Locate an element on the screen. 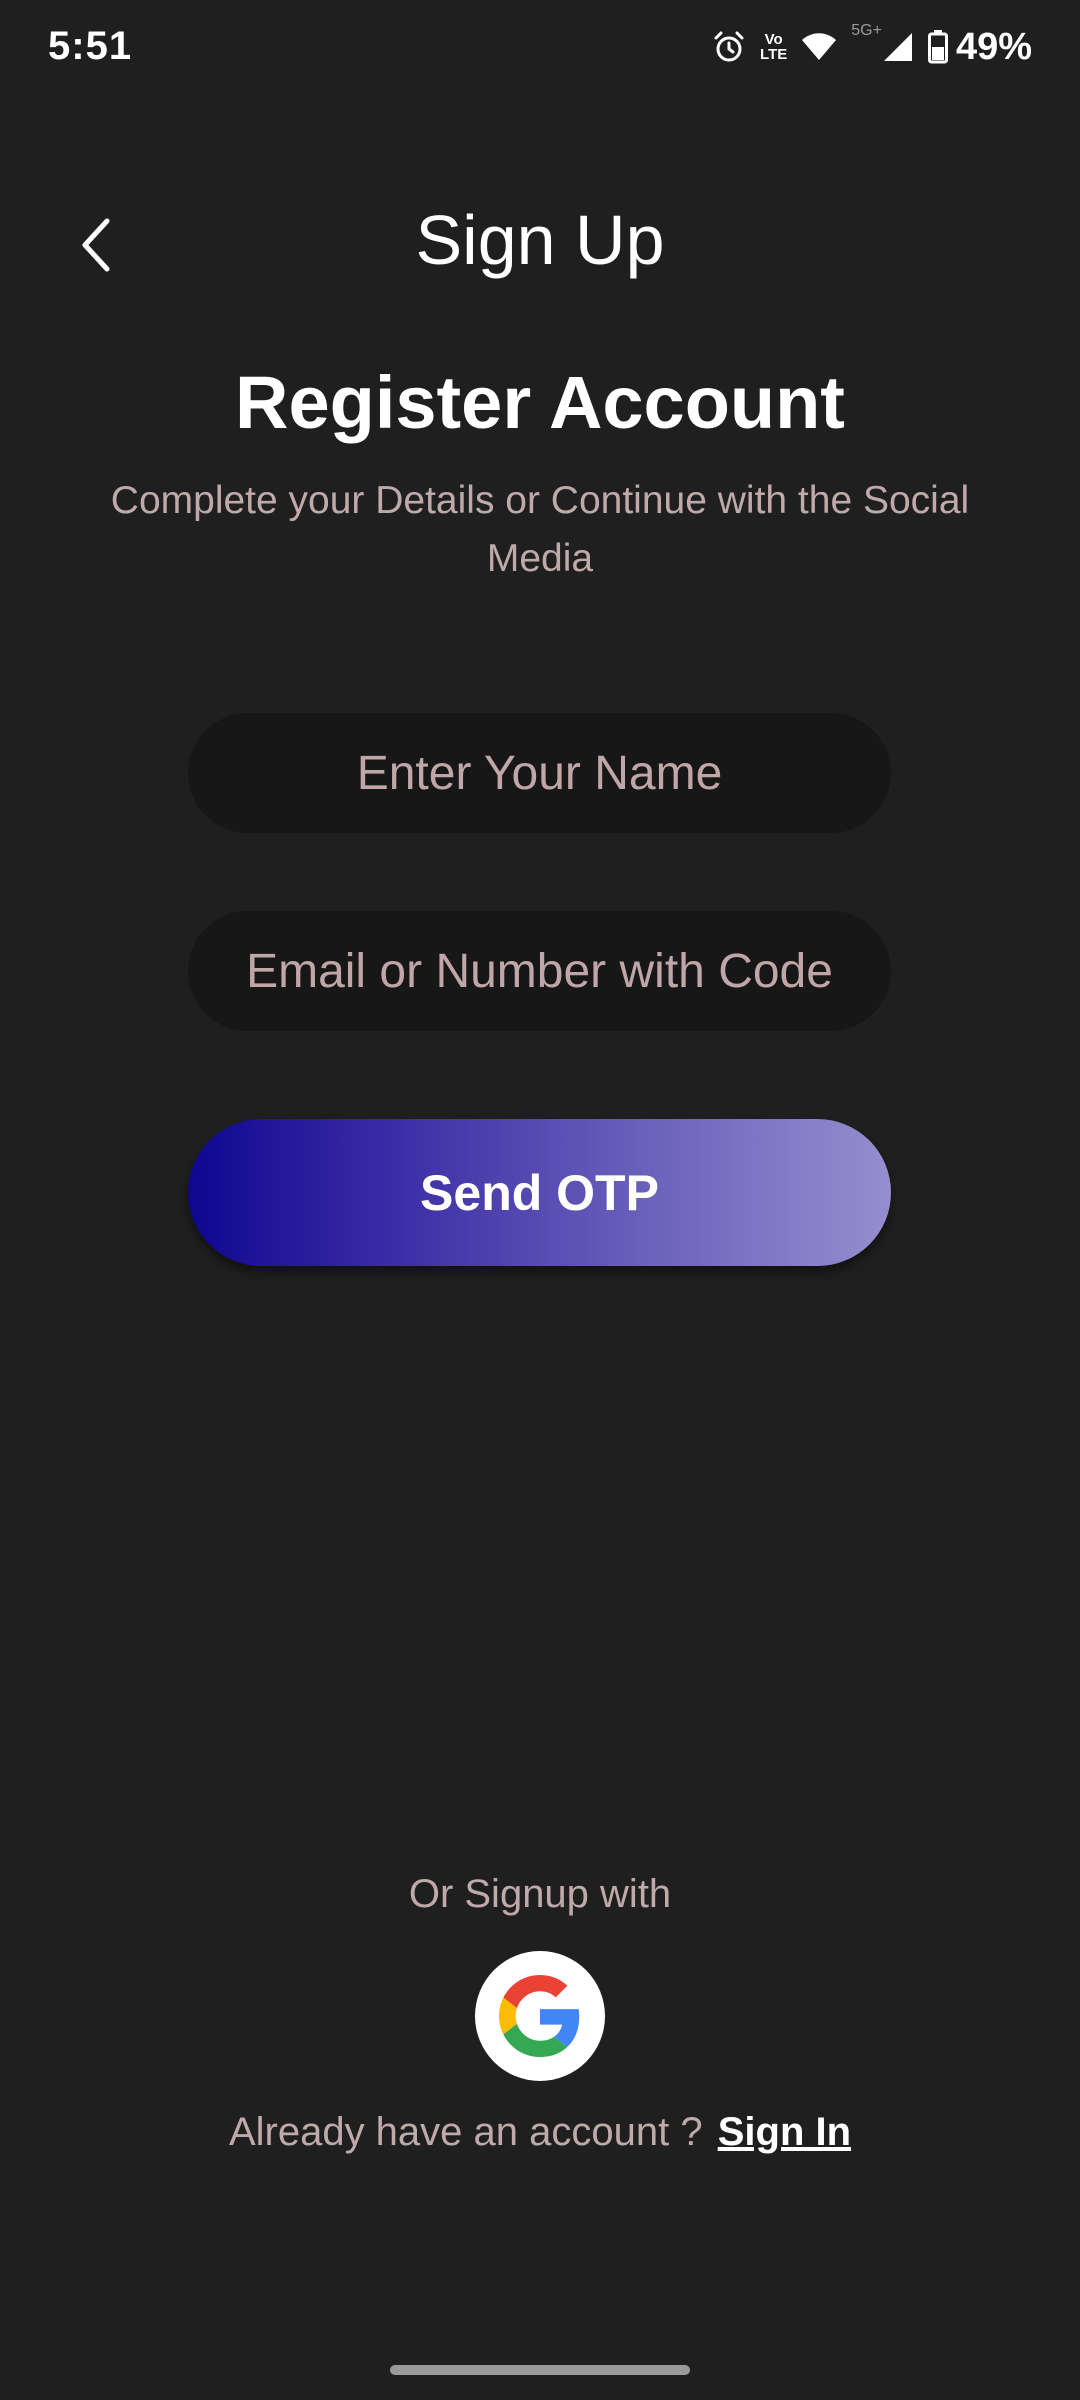 The width and height of the screenshot is (1080, 2400). page-title: Sign Up is located at coordinates (540, 240).